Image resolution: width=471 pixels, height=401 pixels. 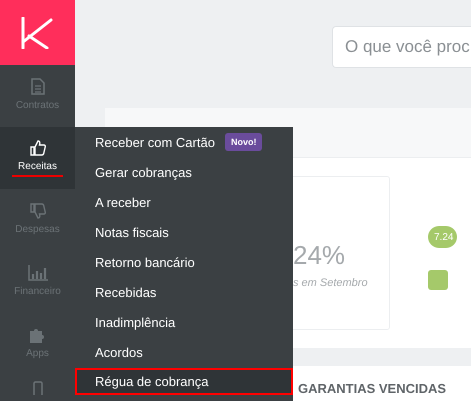 What do you see at coordinates (37, 334) in the screenshot?
I see `puzzle-icon` at bounding box center [37, 334].